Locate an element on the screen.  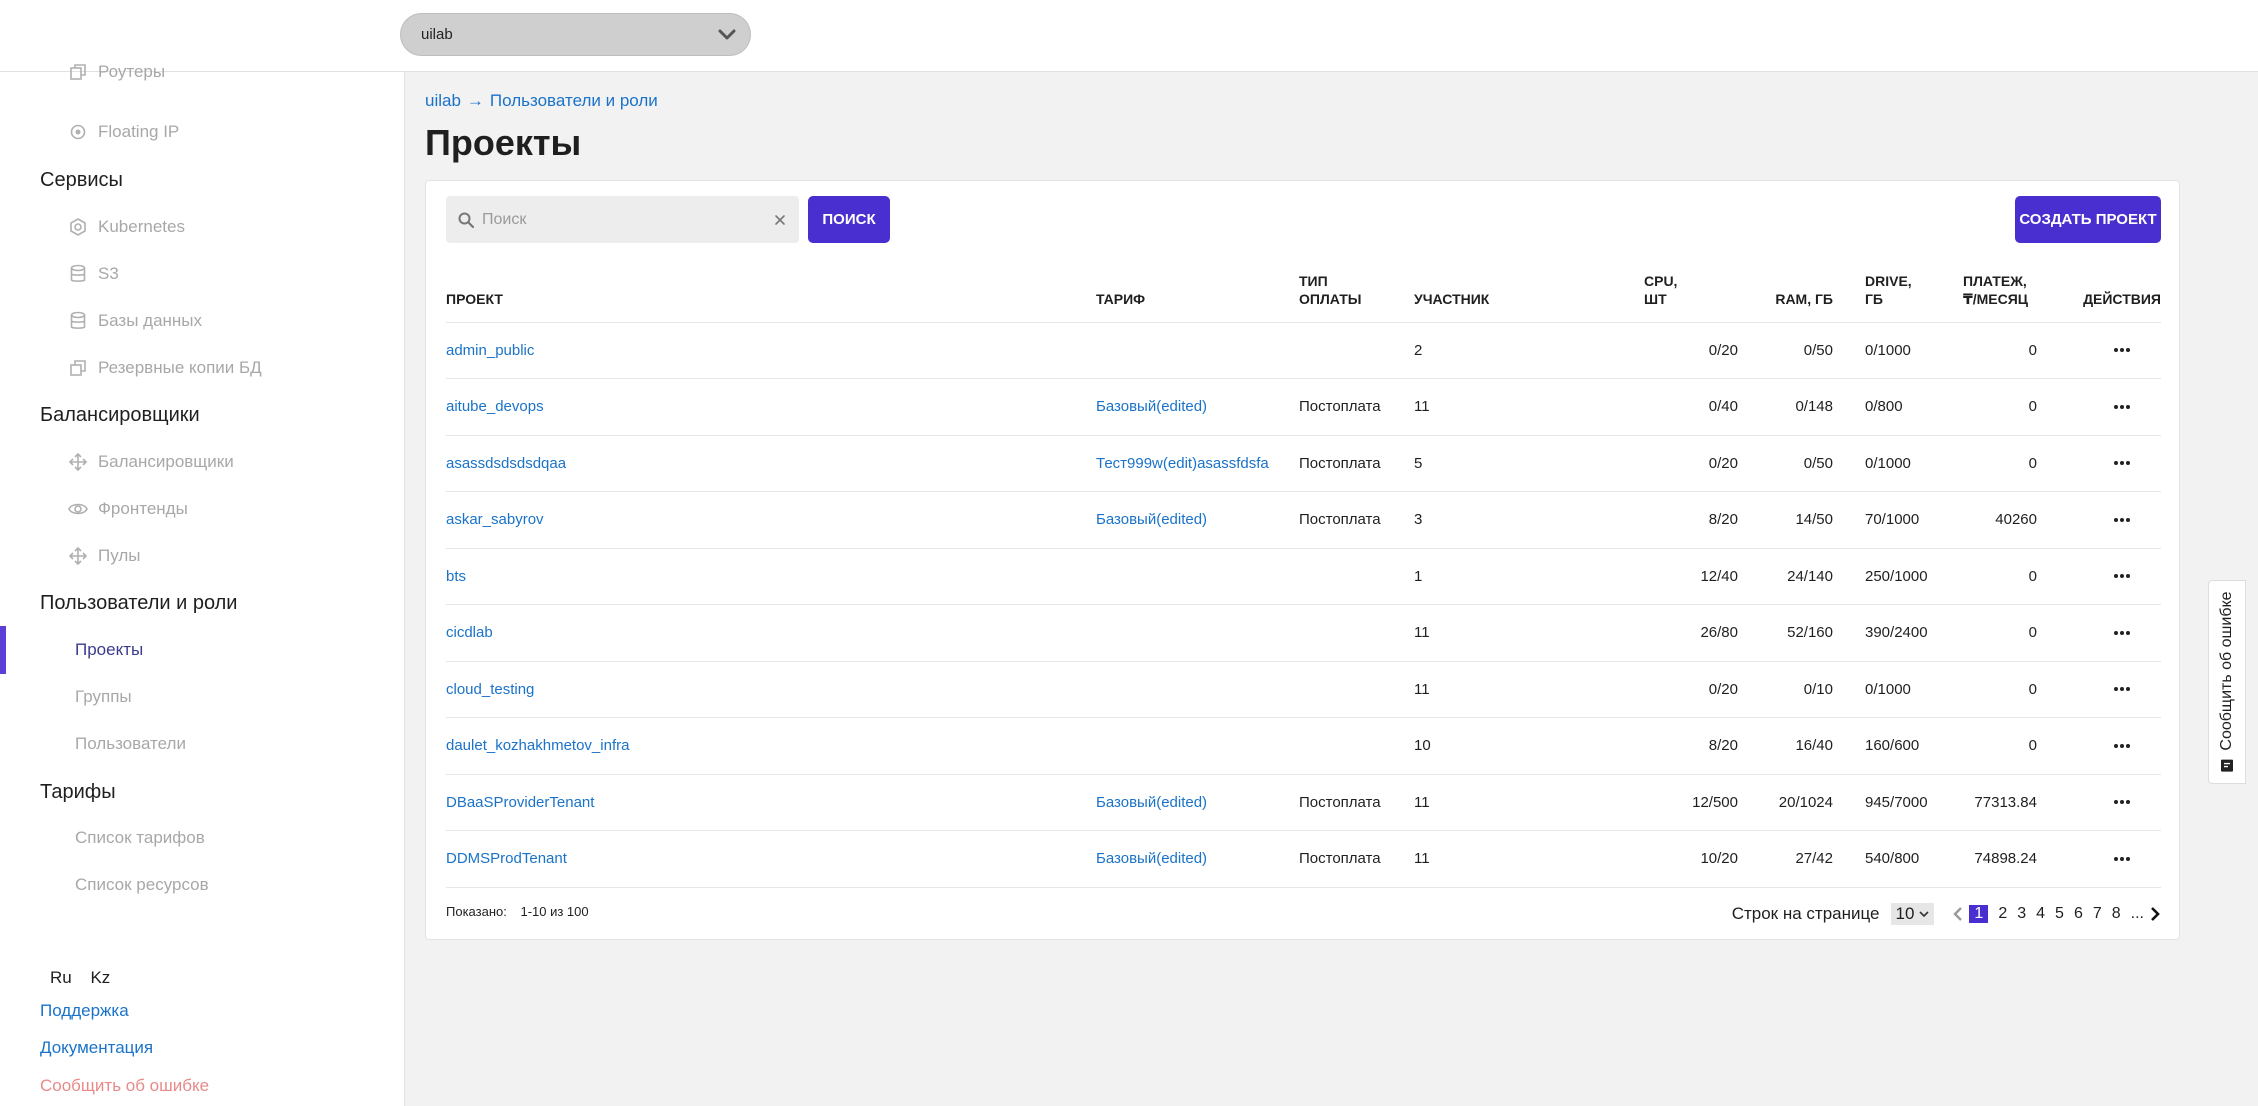
documentation-link: Документация is located at coordinates (96, 1048).